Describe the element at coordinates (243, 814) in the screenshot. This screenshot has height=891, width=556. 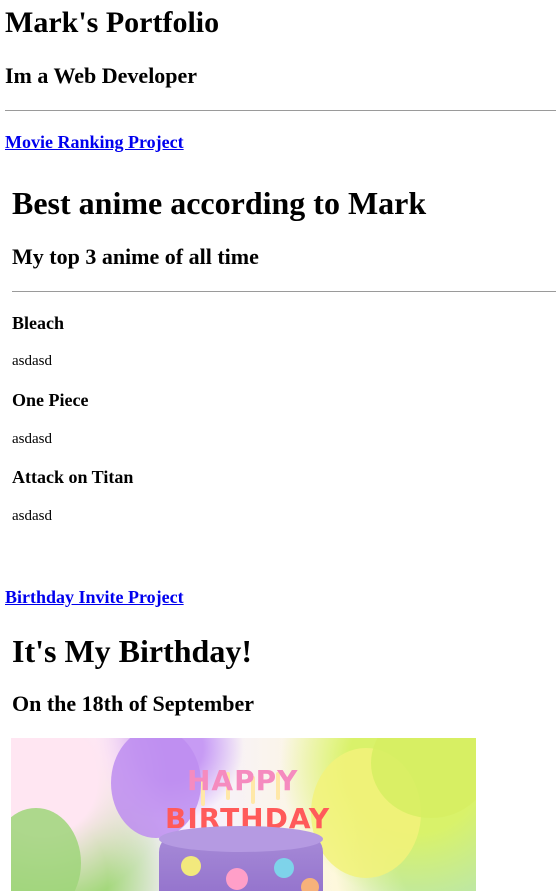
I see `birthday-cake-image: HAPPY BIRTHDAY` at that location.